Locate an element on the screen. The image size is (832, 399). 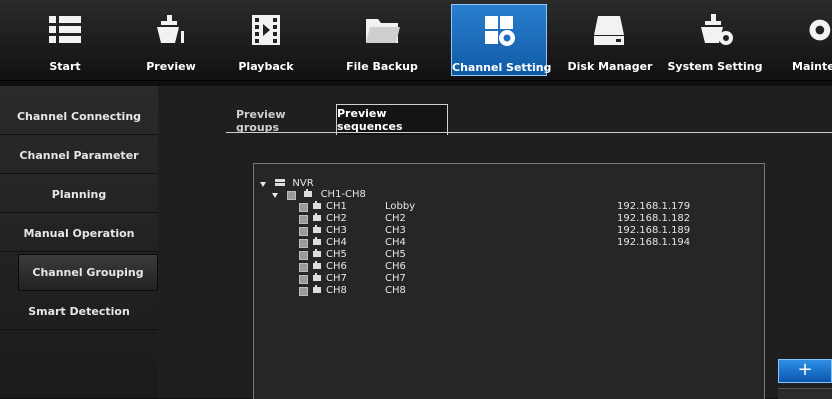
channel-ip: 192.168.1.182 is located at coordinates (654, 218).